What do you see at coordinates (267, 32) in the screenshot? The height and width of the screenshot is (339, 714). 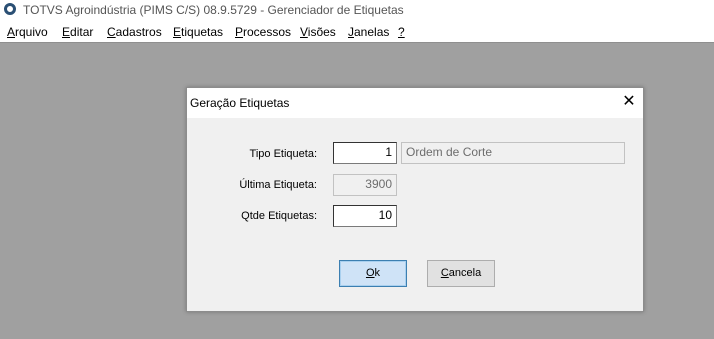 I see `menu-label: rocessos` at bounding box center [267, 32].